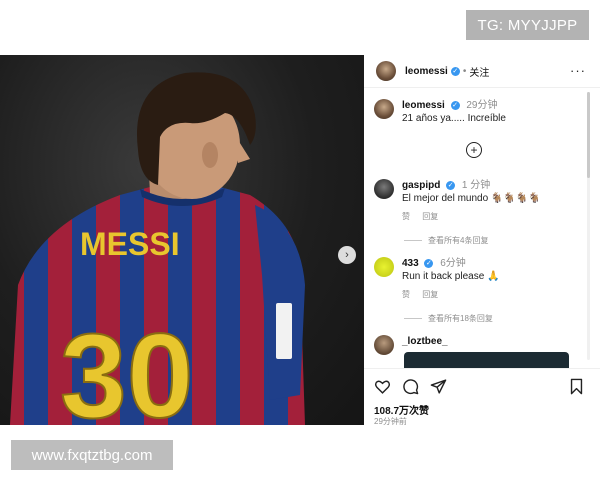 This screenshot has height=480, width=600. What do you see at coordinates (458, 240) in the screenshot?
I see `view-replies-label: 查看所有4条回复` at bounding box center [458, 240].